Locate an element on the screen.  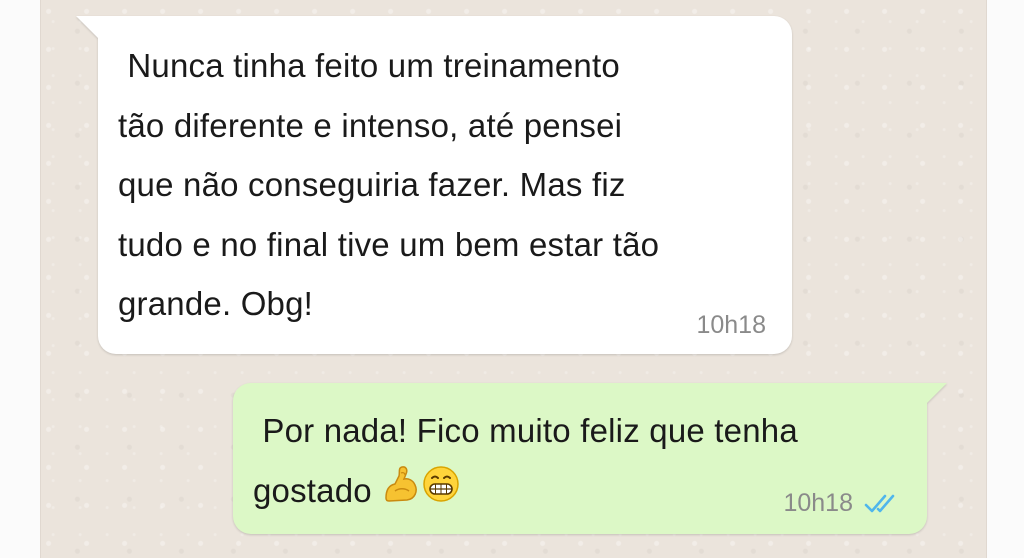
read-double-check-icon is located at coordinates (883, 504).